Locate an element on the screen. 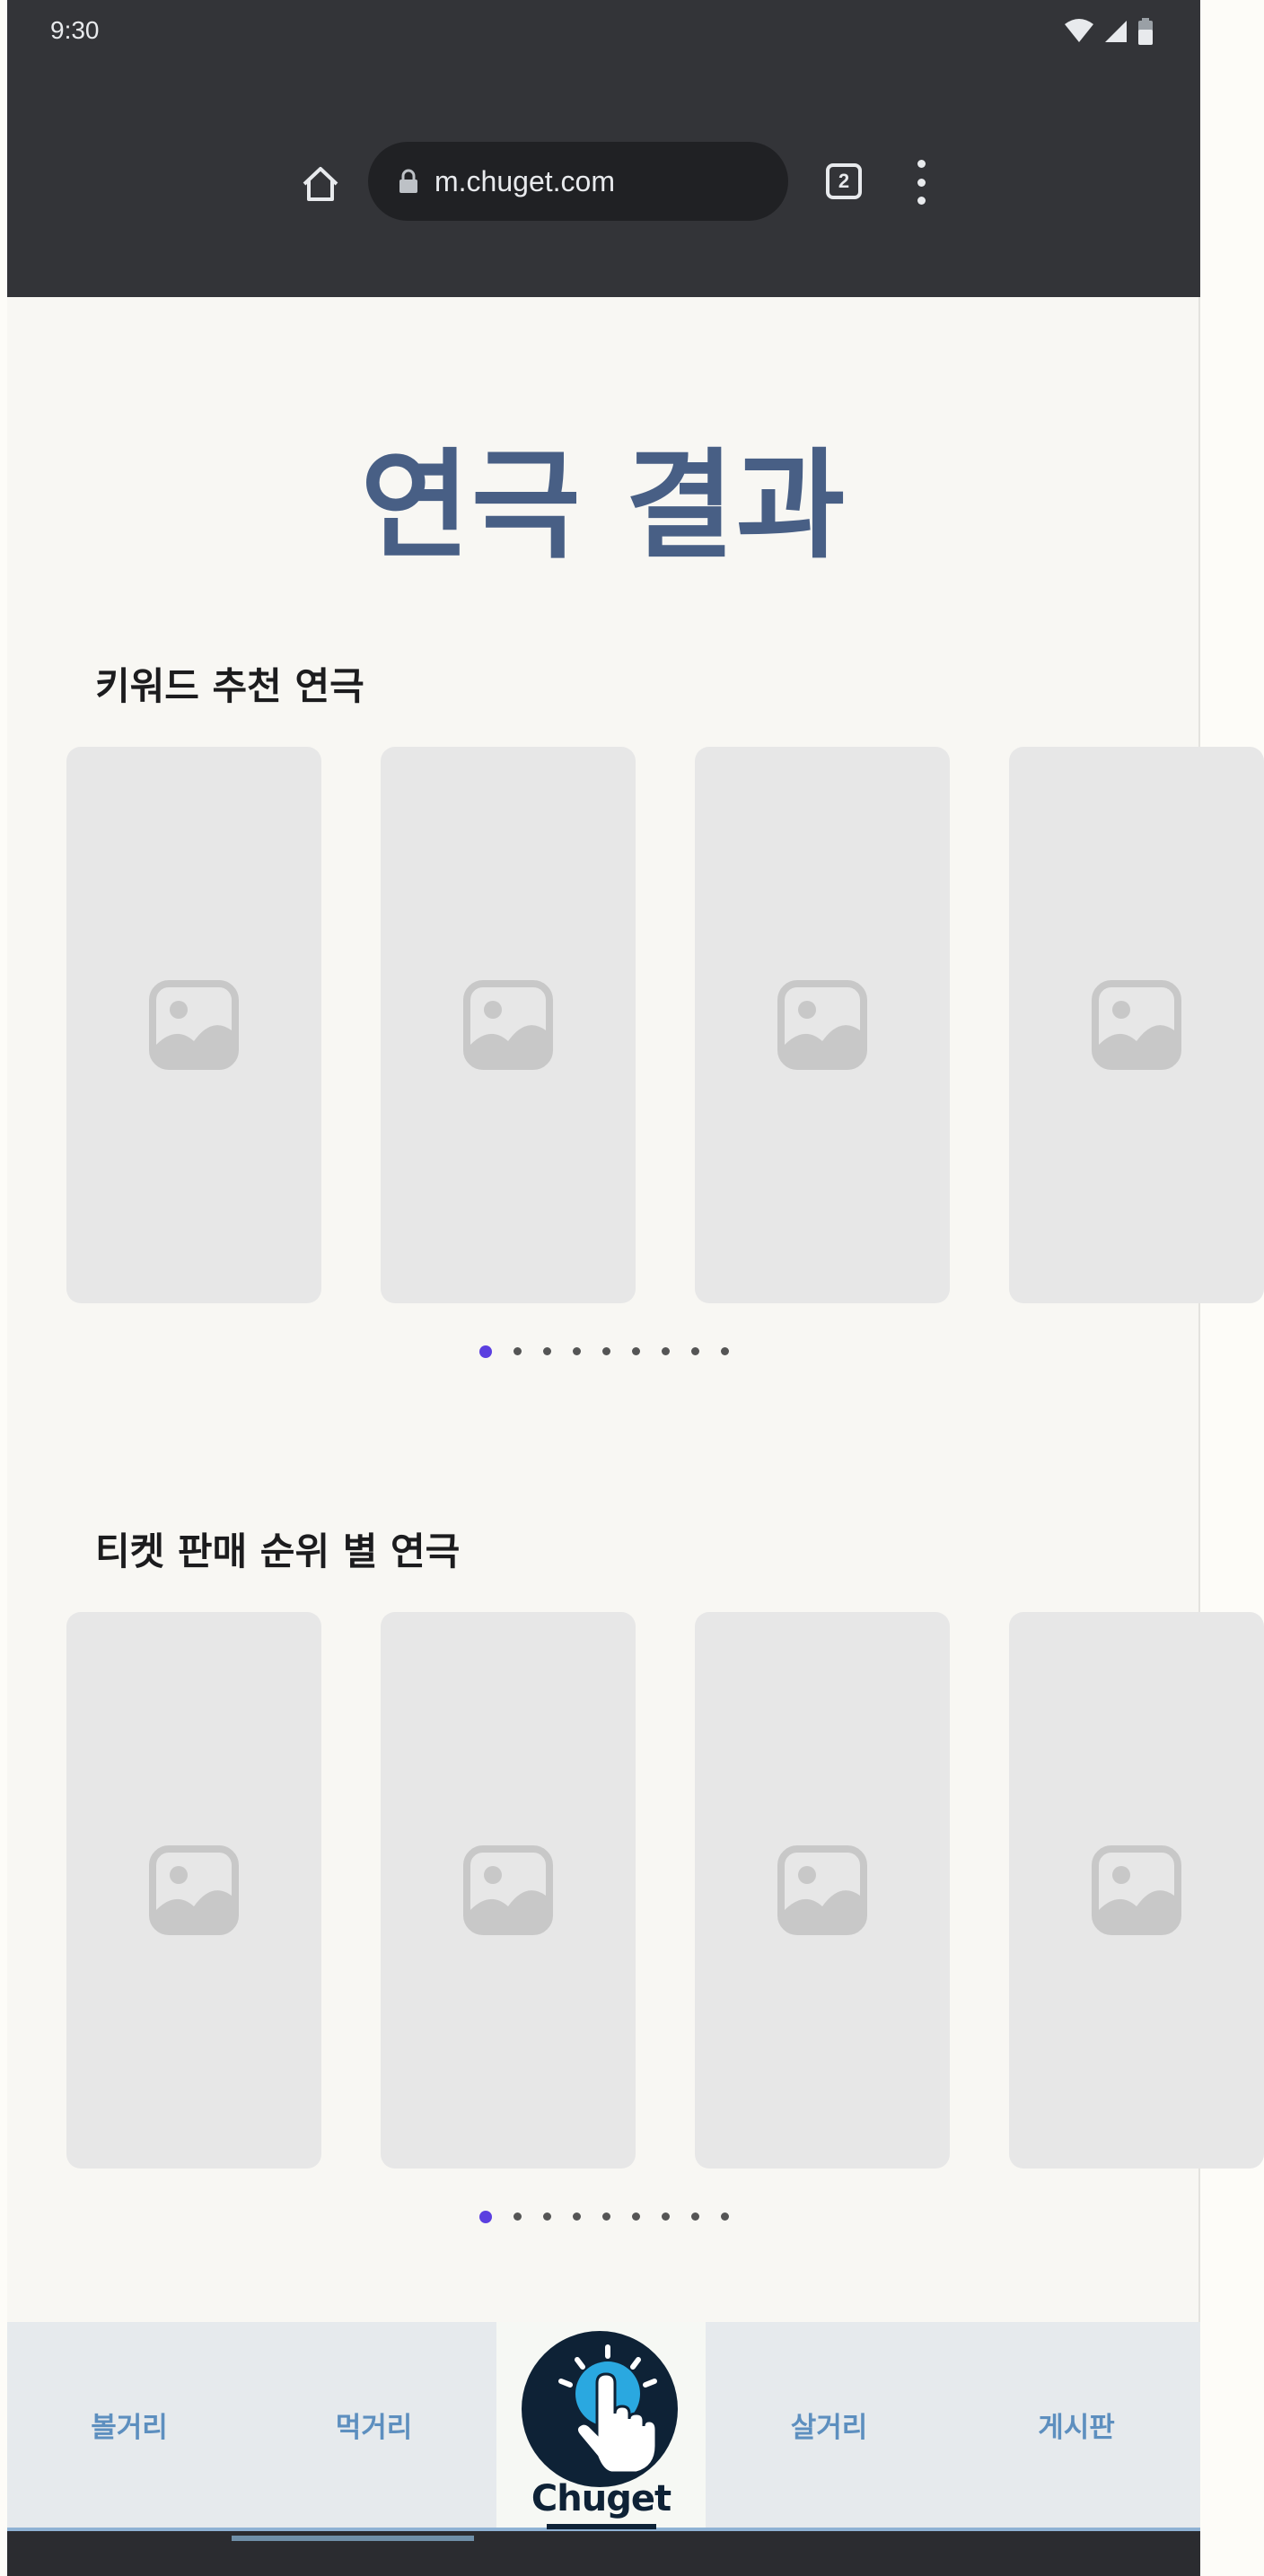  nav-item-bolgeori: 볼거리 is located at coordinates (129, 2425).